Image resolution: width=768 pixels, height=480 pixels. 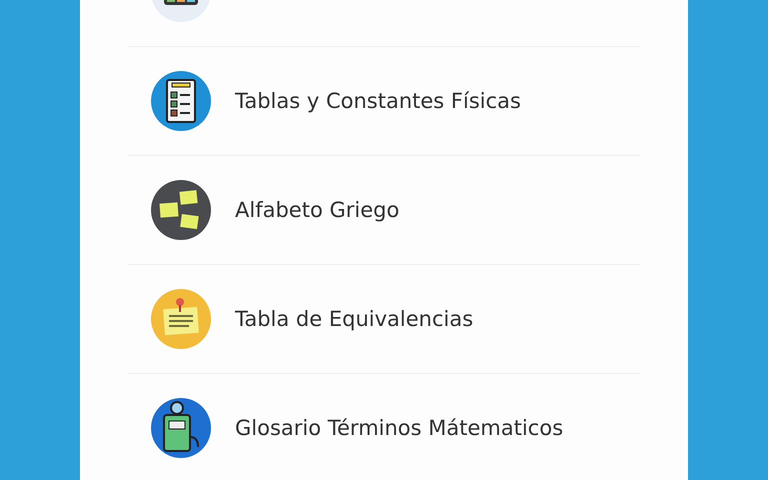 What do you see at coordinates (378, 101) in the screenshot?
I see `menu-item: Tablas y Constantes Físicas` at bounding box center [378, 101].